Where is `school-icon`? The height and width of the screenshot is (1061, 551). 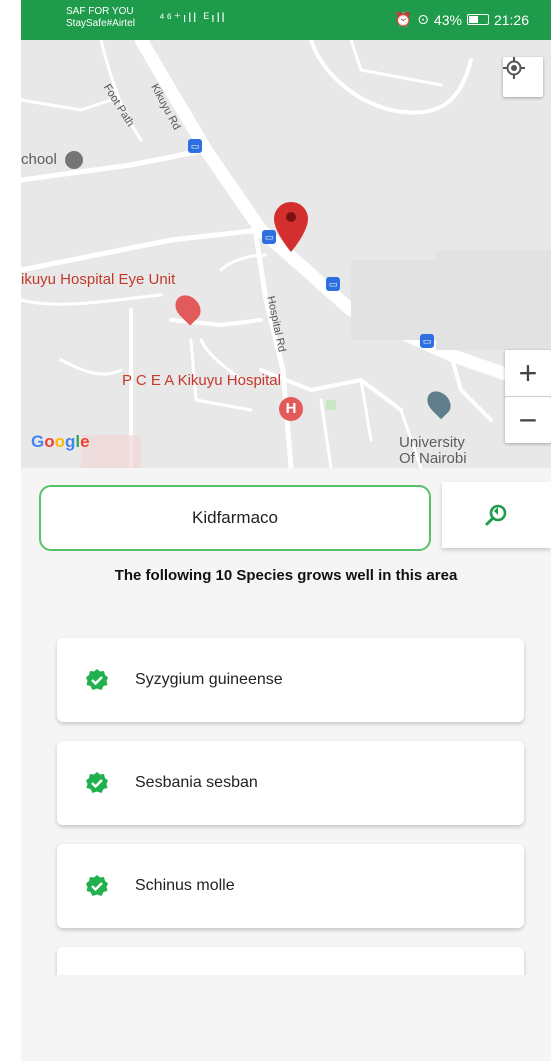
school-icon is located at coordinates (74, 160).